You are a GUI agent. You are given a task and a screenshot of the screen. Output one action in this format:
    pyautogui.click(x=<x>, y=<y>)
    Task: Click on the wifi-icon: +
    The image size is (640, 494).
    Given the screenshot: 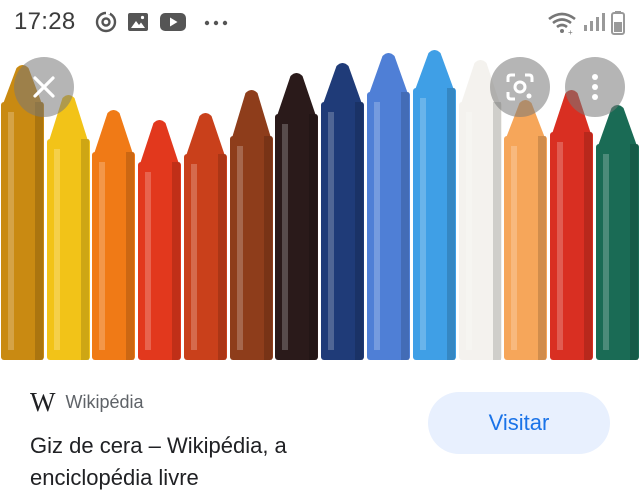 What is the action you would take?
    pyautogui.click(x=562, y=24)
    